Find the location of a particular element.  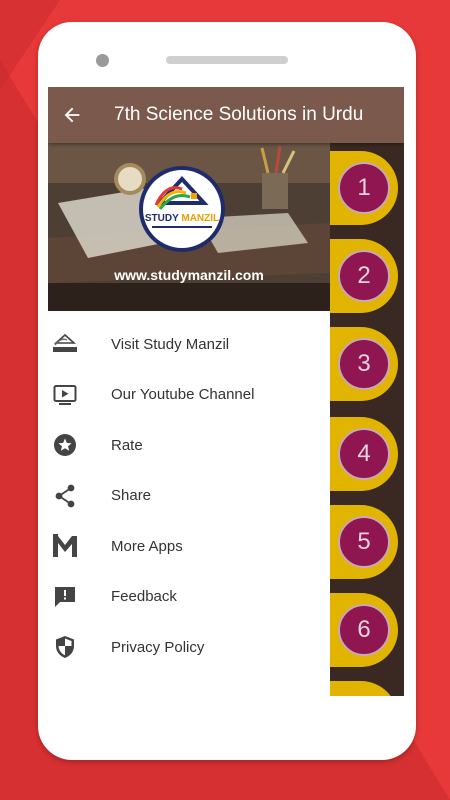

chapter-number: 4 is located at coordinates (364, 454).